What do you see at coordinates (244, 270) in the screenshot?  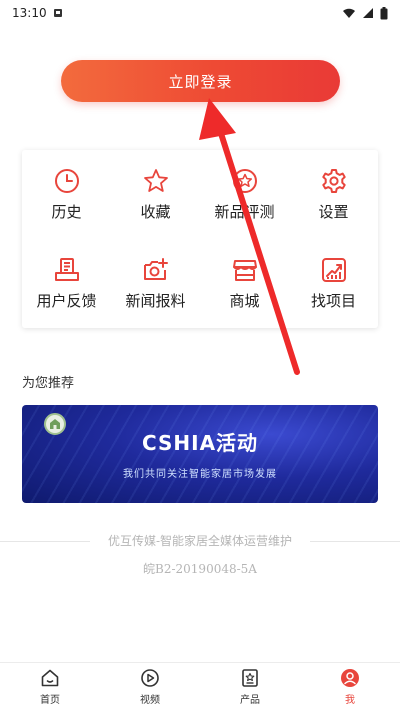 I see `shop-icon` at bounding box center [244, 270].